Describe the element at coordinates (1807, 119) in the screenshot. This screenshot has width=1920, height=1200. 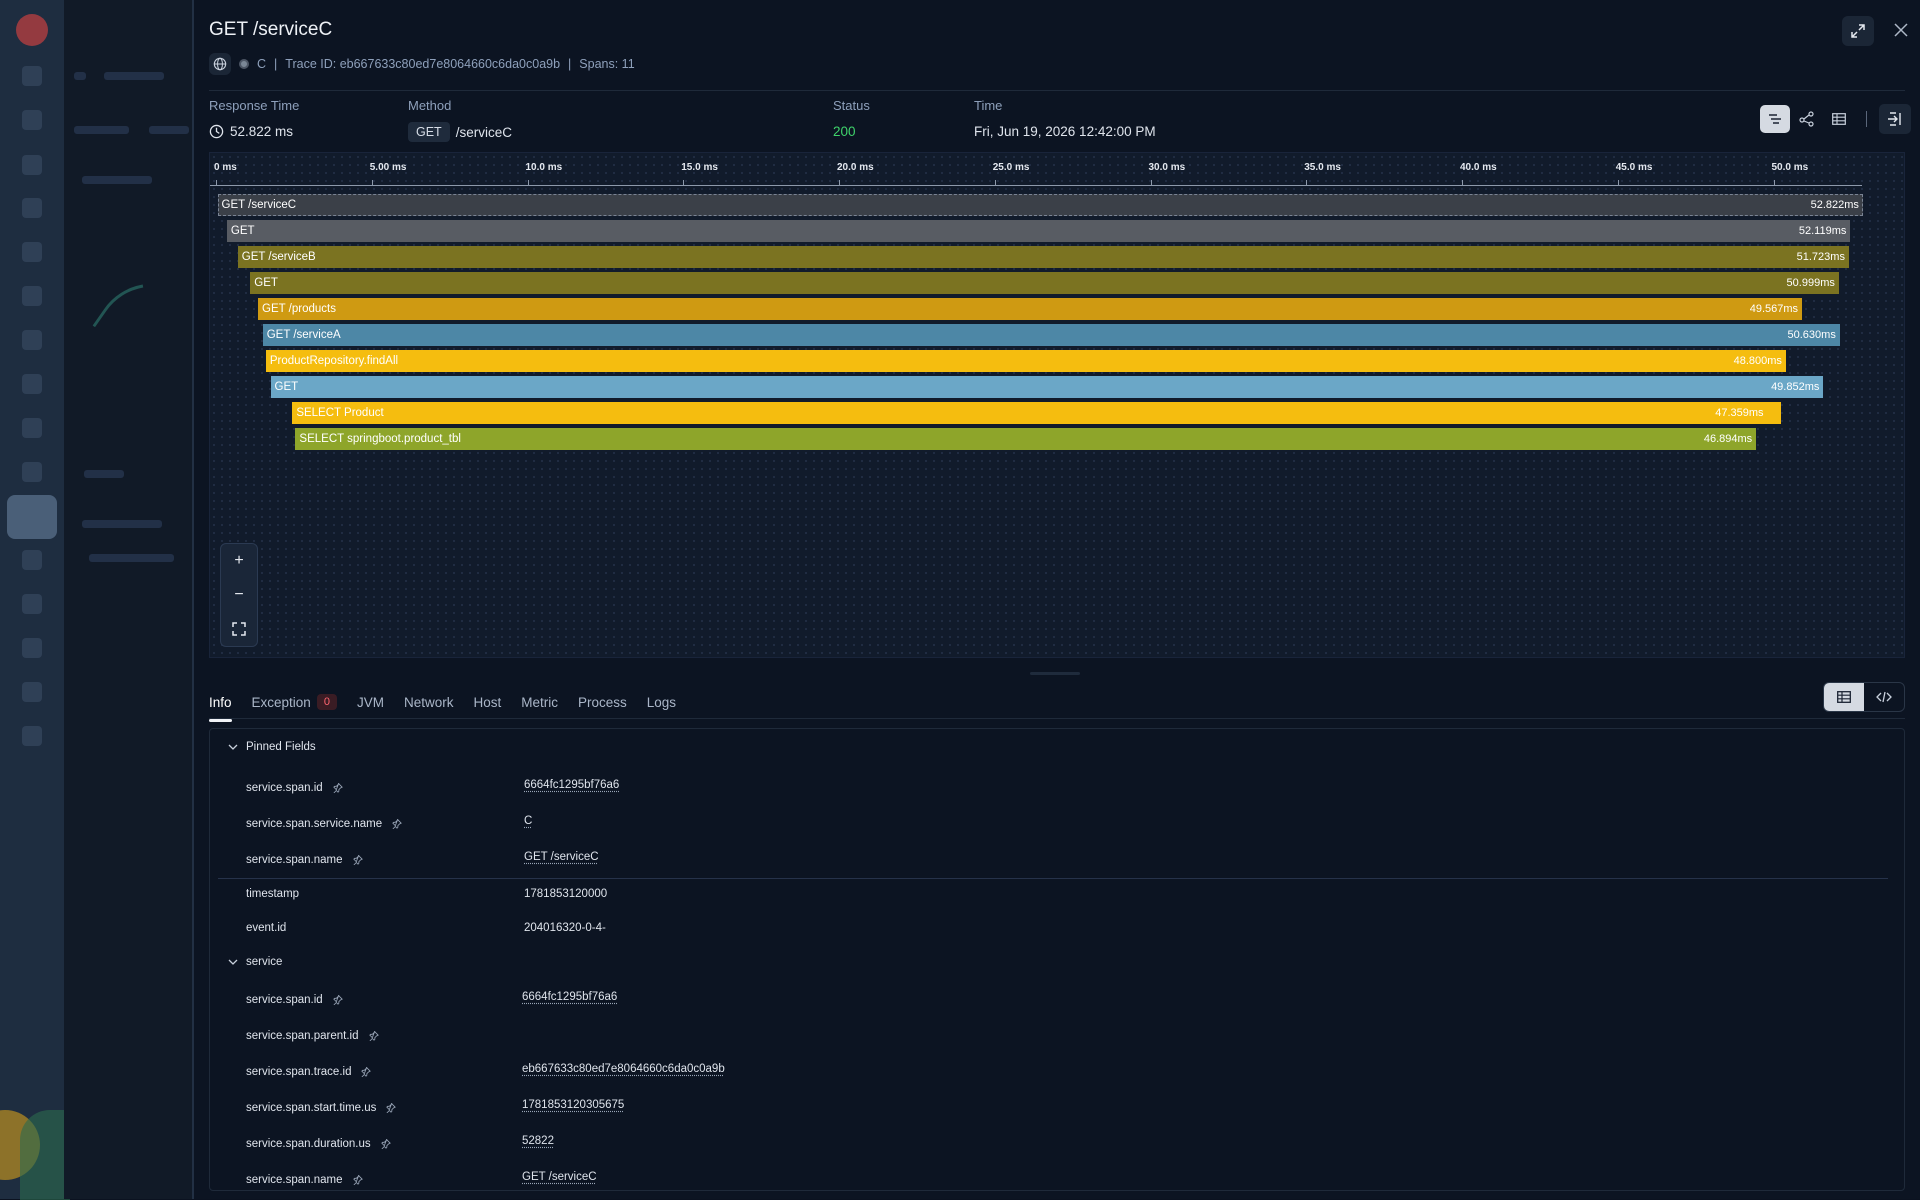
I see `graph-view-button` at that location.